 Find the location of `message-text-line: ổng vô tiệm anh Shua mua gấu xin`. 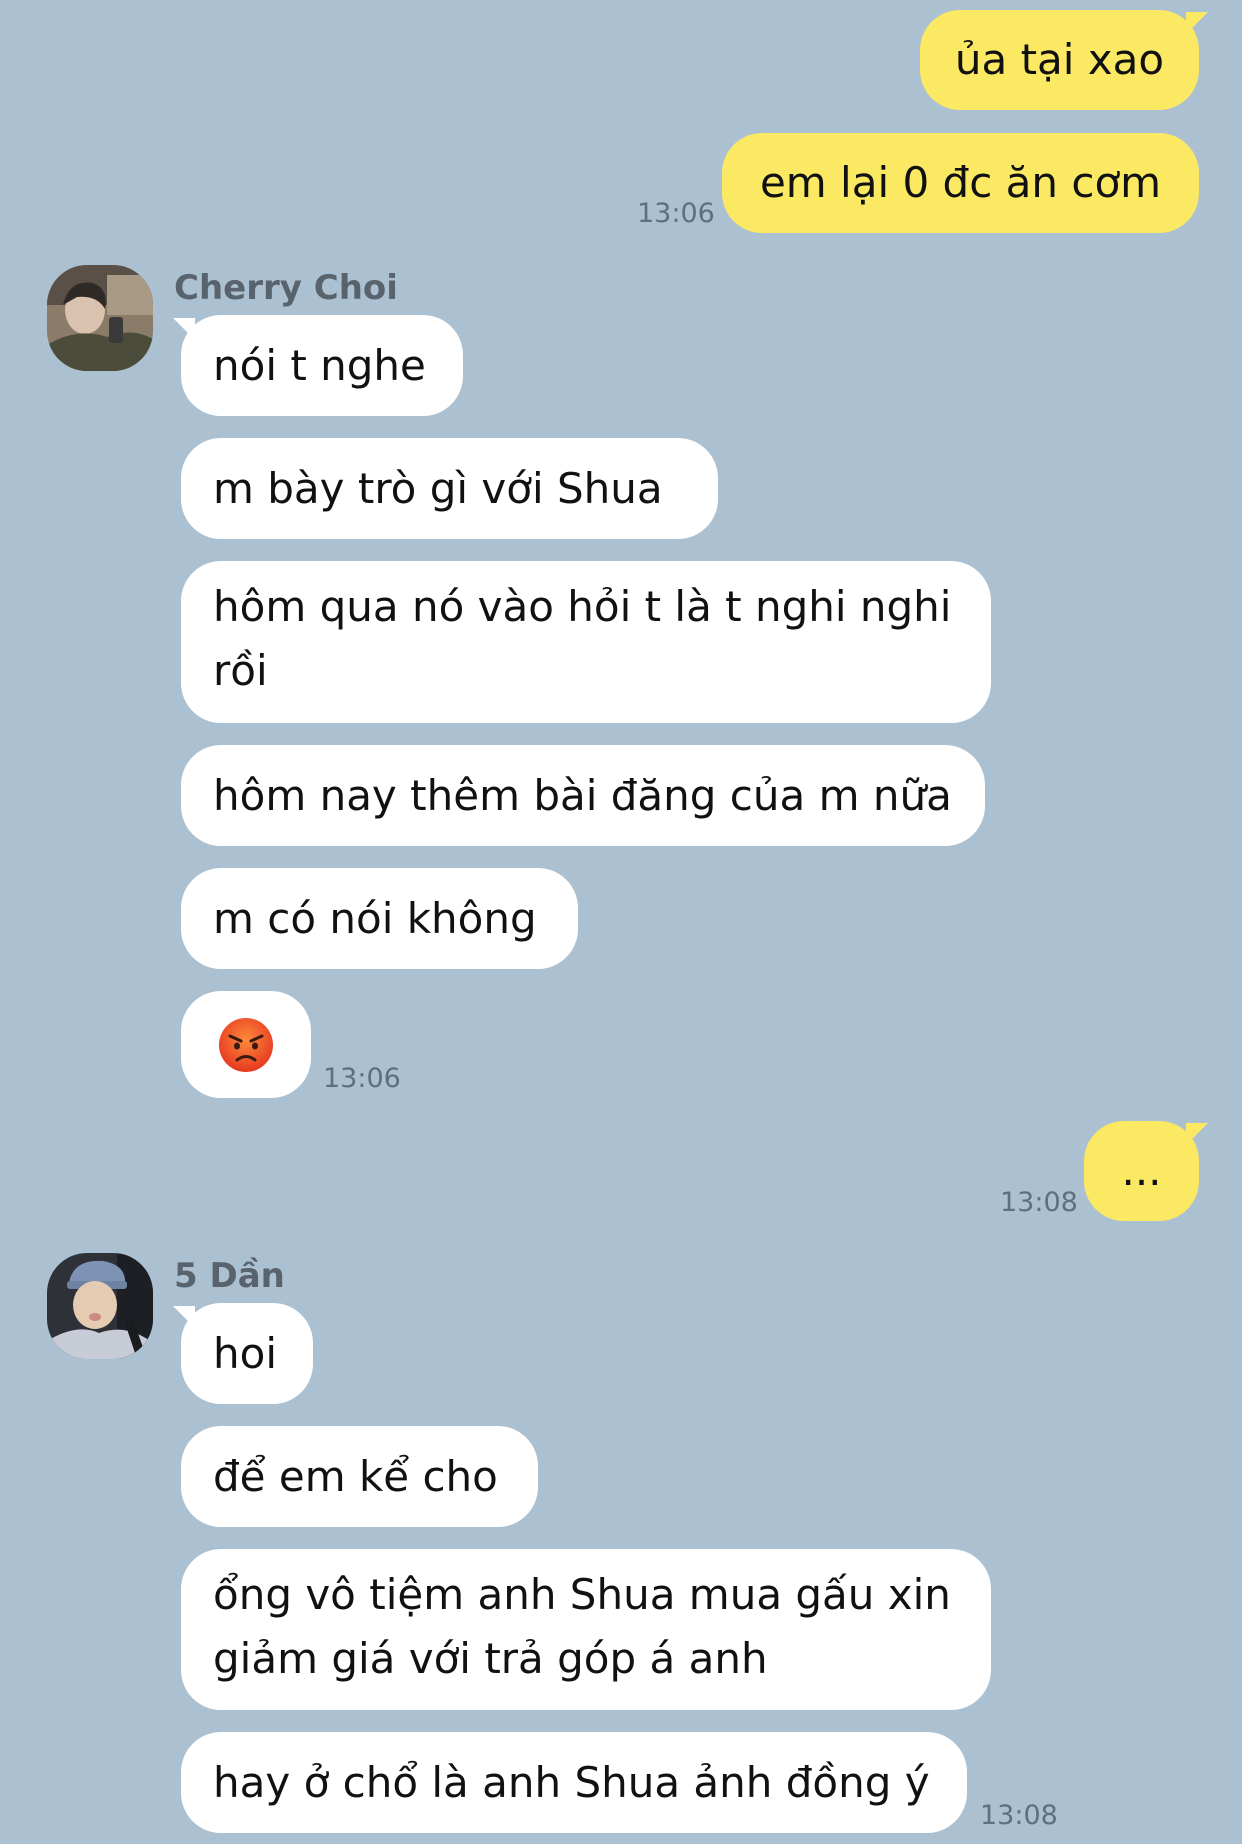

message-text-line: ổng vô tiệm anh Shua mua gấu xin is located at coordinates (582, 1594).